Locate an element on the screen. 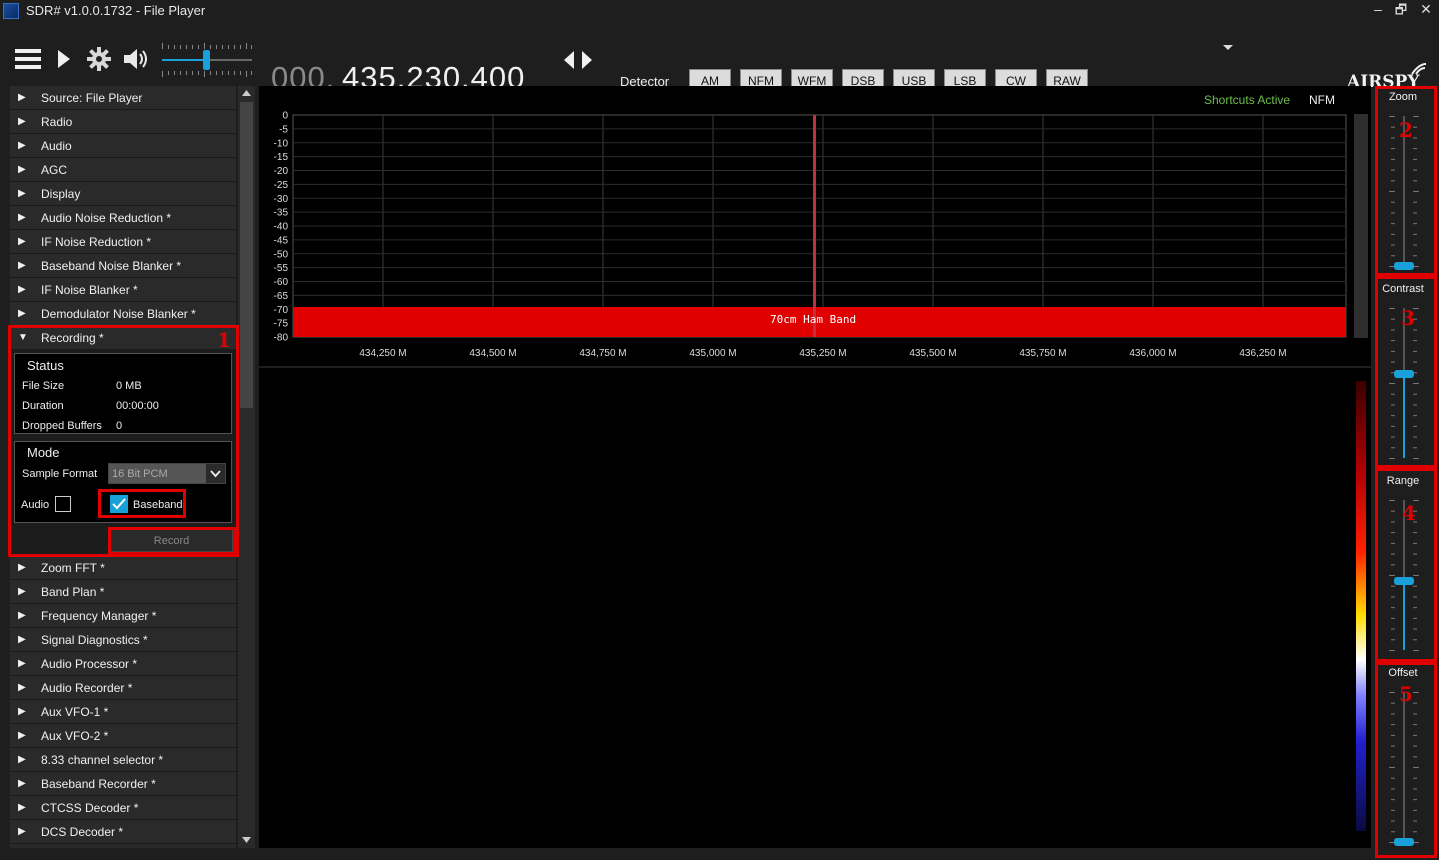 The width and height of the screenshot is (1439, 860). sidebar-item-display: ▶ Display is located at coordinates (123, 194).